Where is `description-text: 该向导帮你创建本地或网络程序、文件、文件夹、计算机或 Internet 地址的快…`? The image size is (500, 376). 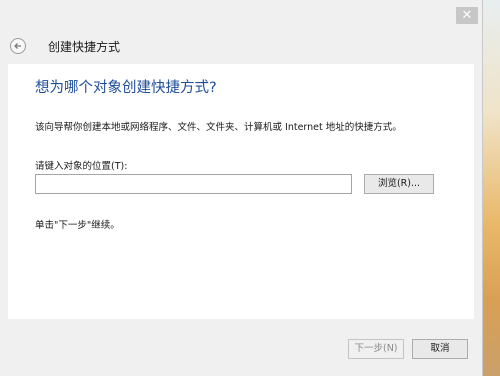
description-text: 该向导帮你创建本地或网络程序、文件、文件夹、计算机或 Internet 地址的快… is located at coordinates (218, 127).